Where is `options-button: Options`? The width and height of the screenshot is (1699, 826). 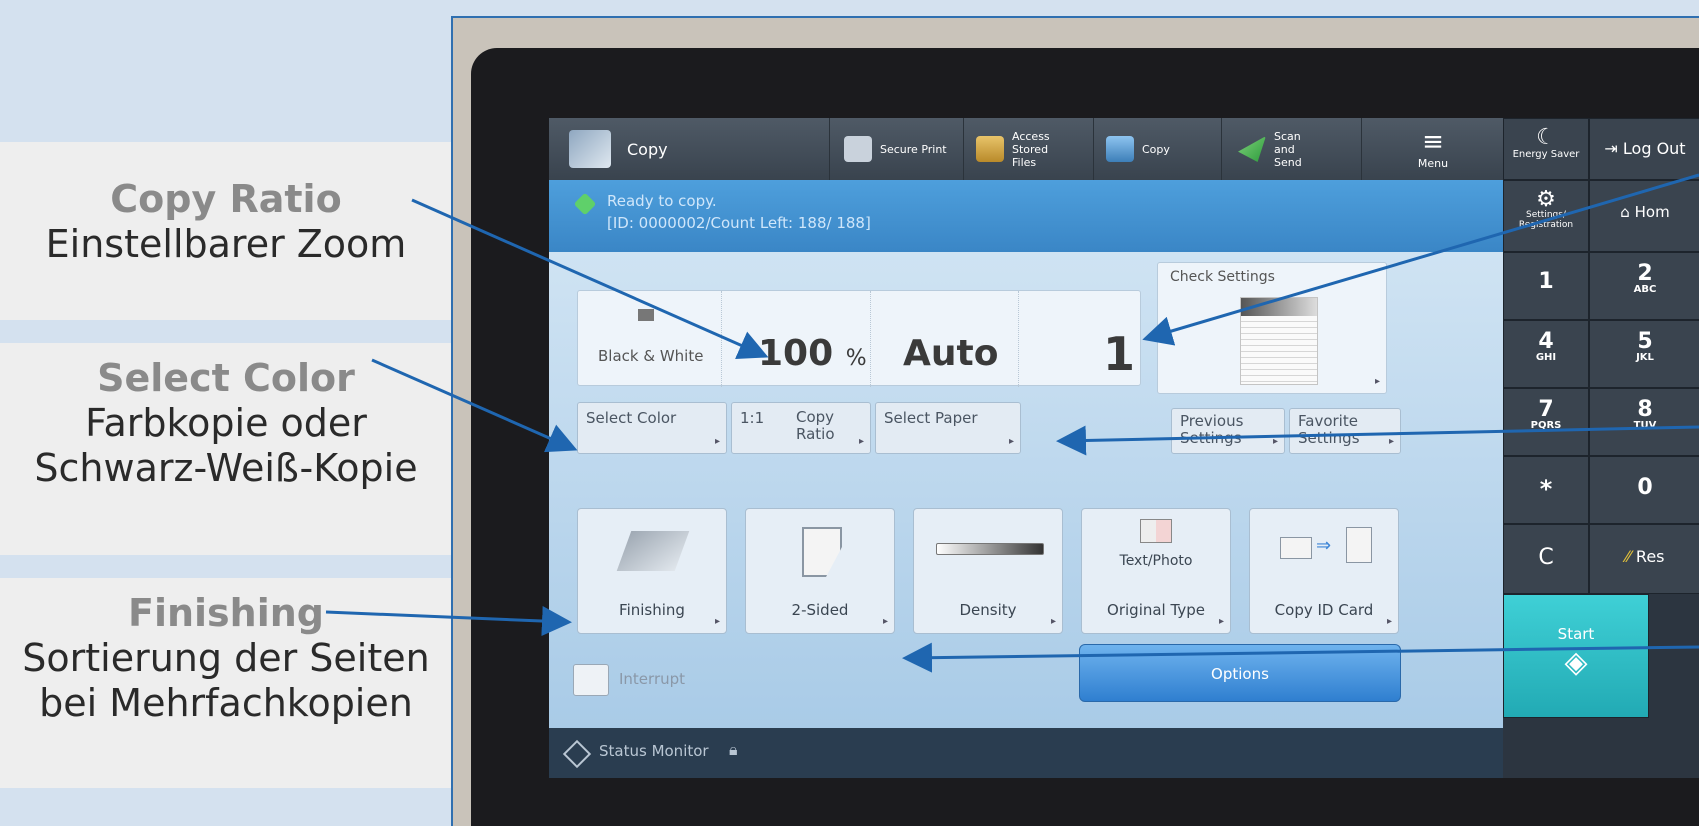 options-button: Options is located at coordinates (1240, 673).